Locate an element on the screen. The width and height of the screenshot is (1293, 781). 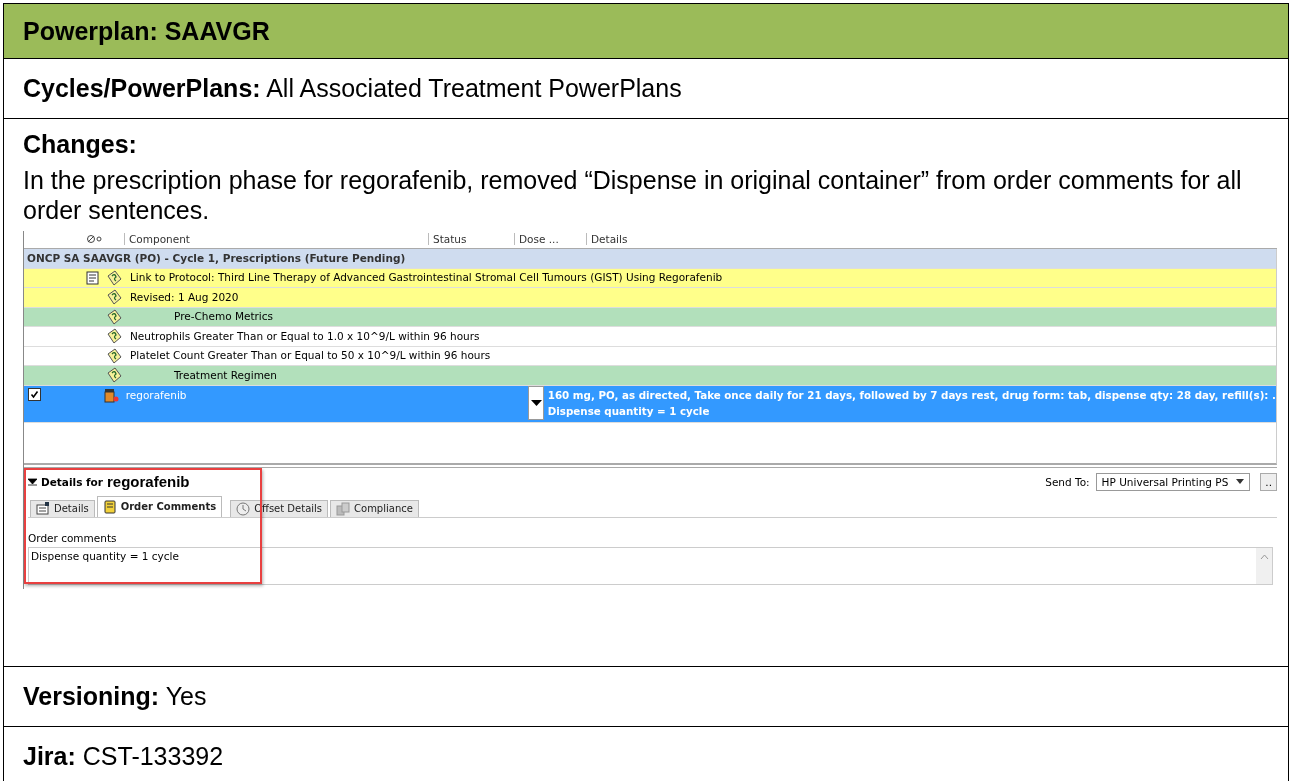
order-row: Treatment Regimen is located at coordinates (650, 376).